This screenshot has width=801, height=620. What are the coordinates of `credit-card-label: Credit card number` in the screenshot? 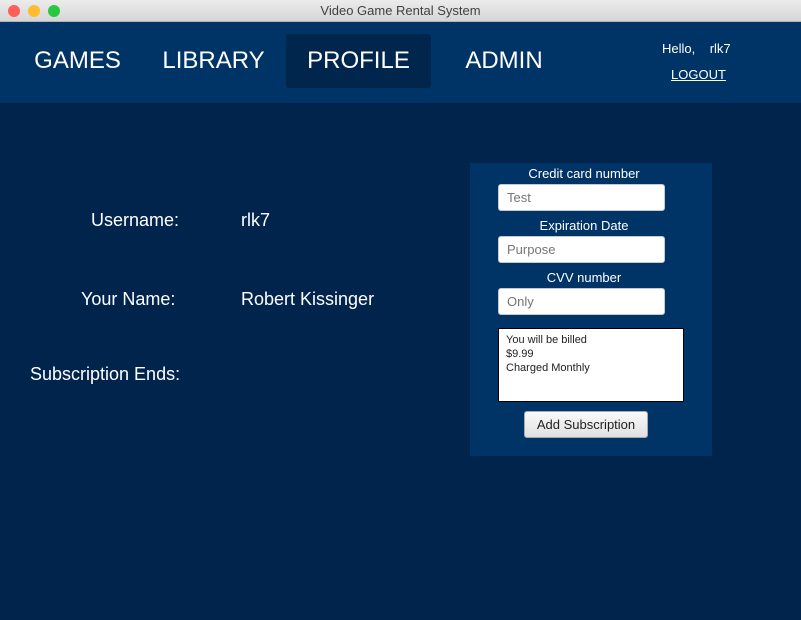 It's located at (584, 173).